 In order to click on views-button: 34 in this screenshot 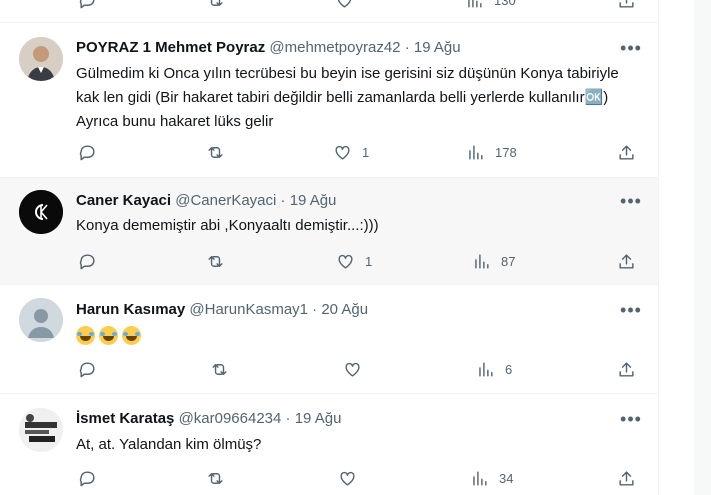, I will do `click(491, 478)`.